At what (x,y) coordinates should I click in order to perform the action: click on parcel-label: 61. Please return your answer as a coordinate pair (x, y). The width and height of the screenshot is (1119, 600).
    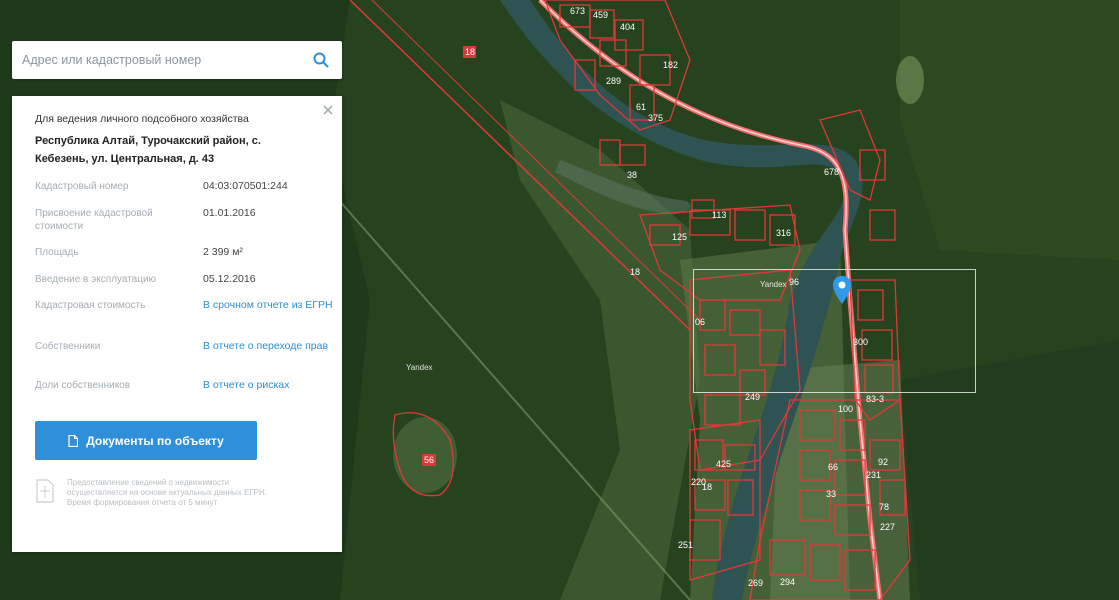
    Looking at the image, I should click on (641, 107).